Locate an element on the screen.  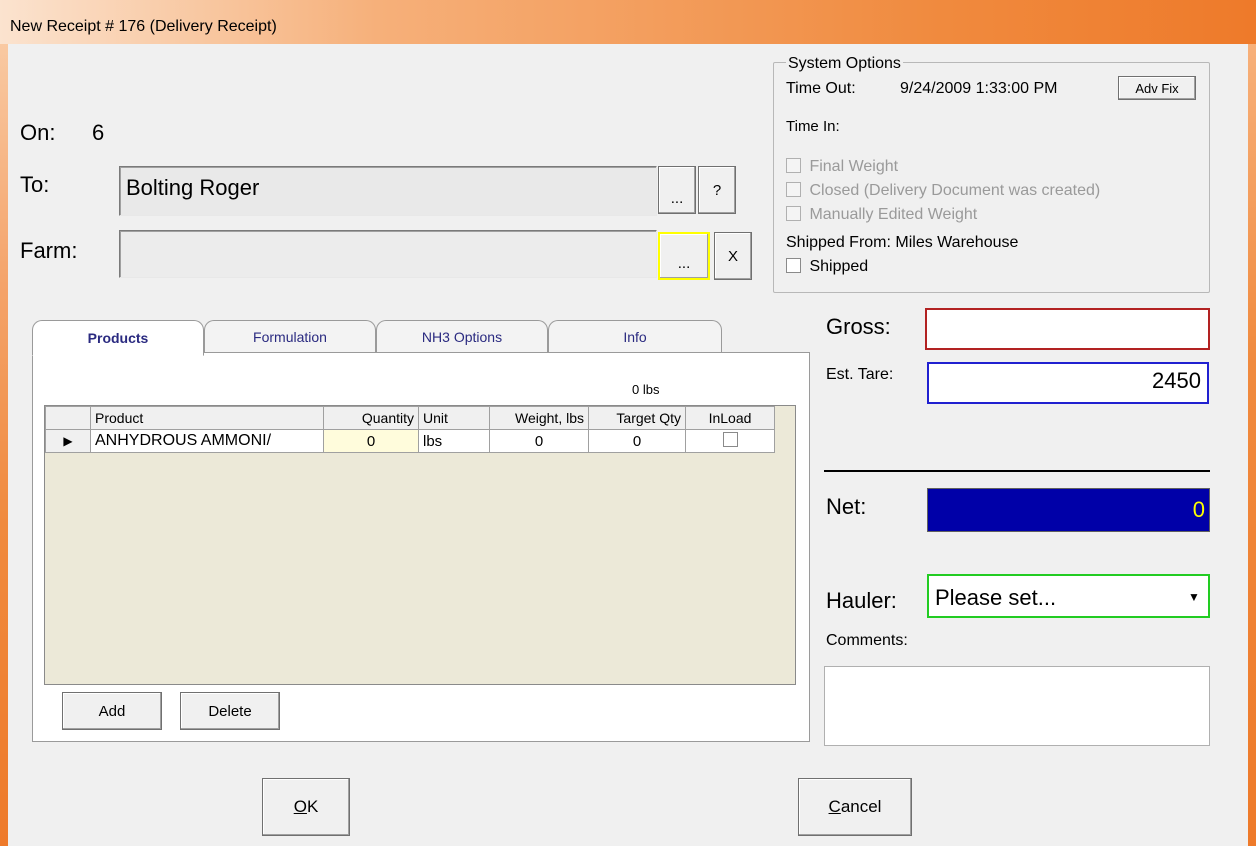
closed-text: Closed (Delivery Document was created) is located at coordinates (955, 190).